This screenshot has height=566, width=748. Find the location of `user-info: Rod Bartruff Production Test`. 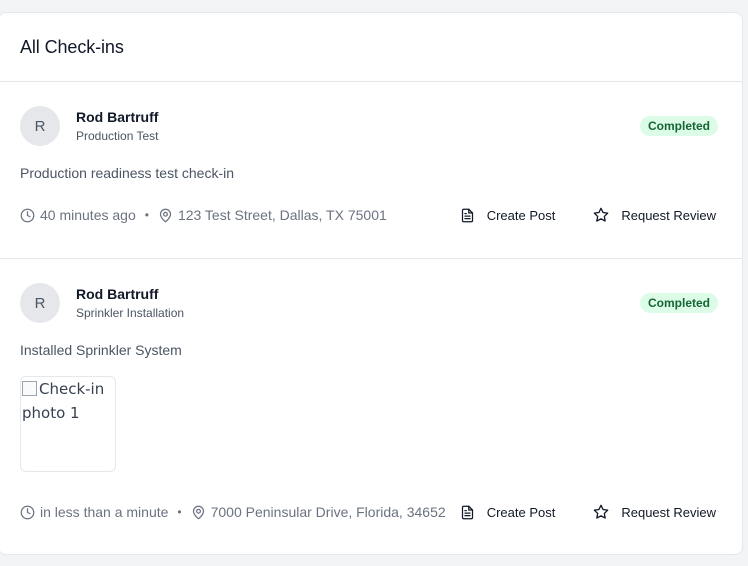

user-info: Rod Bartruff Production Test is located at coordinates (117, 126).